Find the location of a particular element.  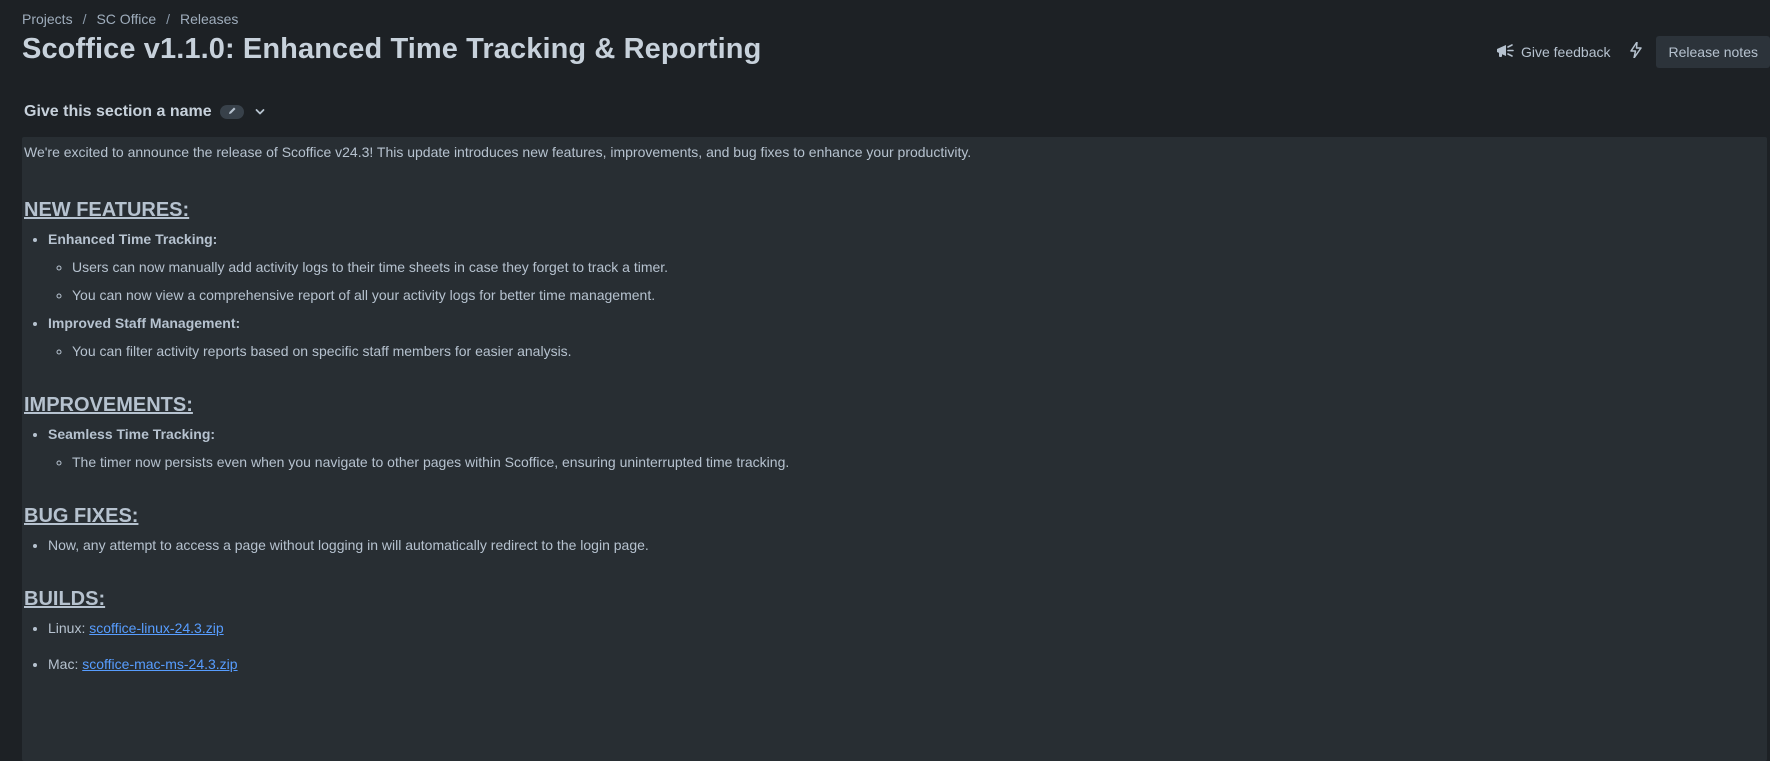

megaphone-icon is located at coordinates (1505, 52).